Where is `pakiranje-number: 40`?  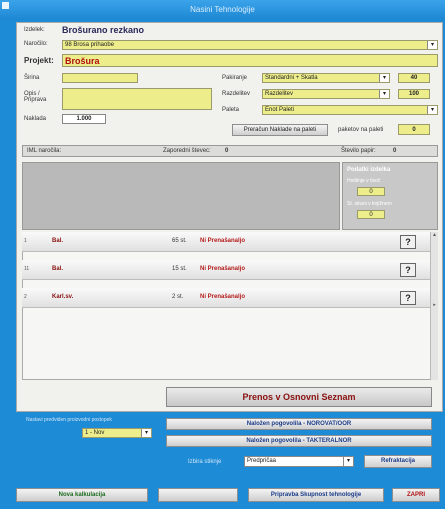 pakiranje-number: 40 is located at coordinates (414, 78).